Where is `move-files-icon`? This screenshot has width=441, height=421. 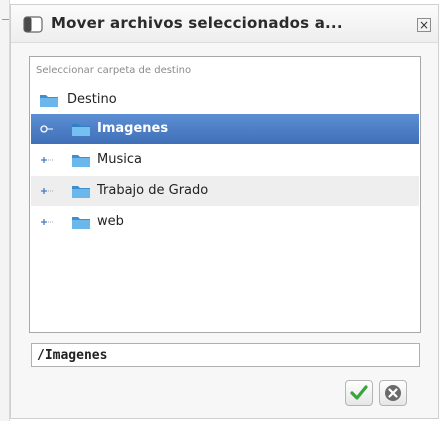
move-files-icon is located at coordinates (33, 24).